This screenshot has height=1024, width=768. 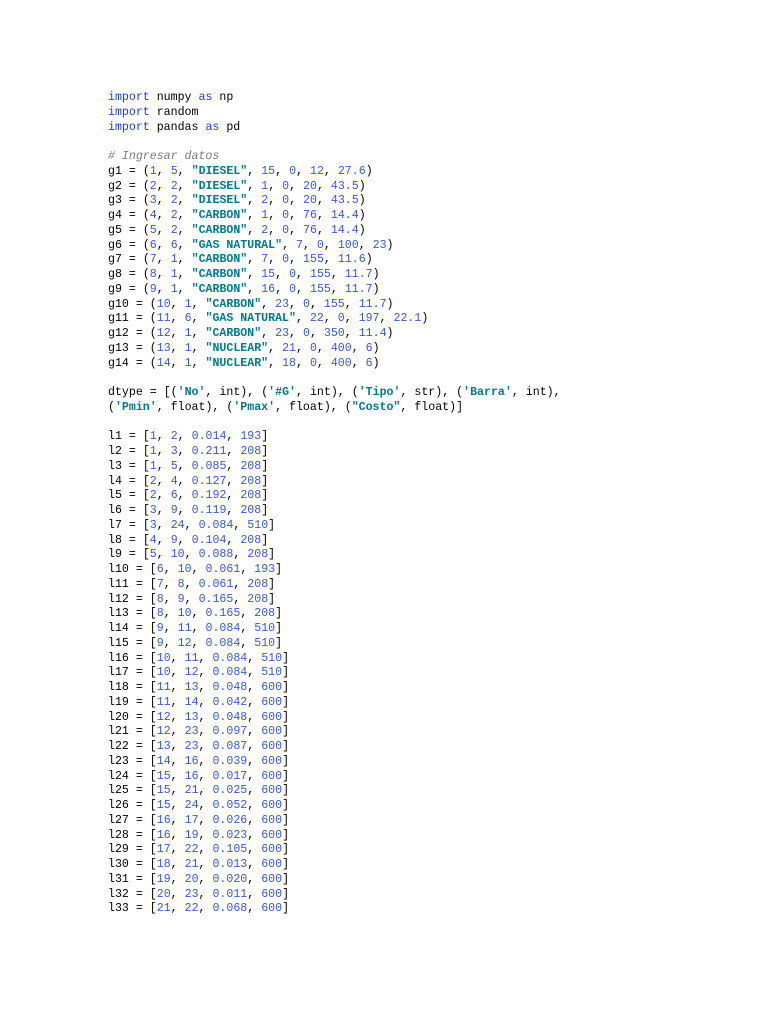 I want to click on code-line: l32 = [20, 23, 0.011, 600], so click(x=199, y=894).